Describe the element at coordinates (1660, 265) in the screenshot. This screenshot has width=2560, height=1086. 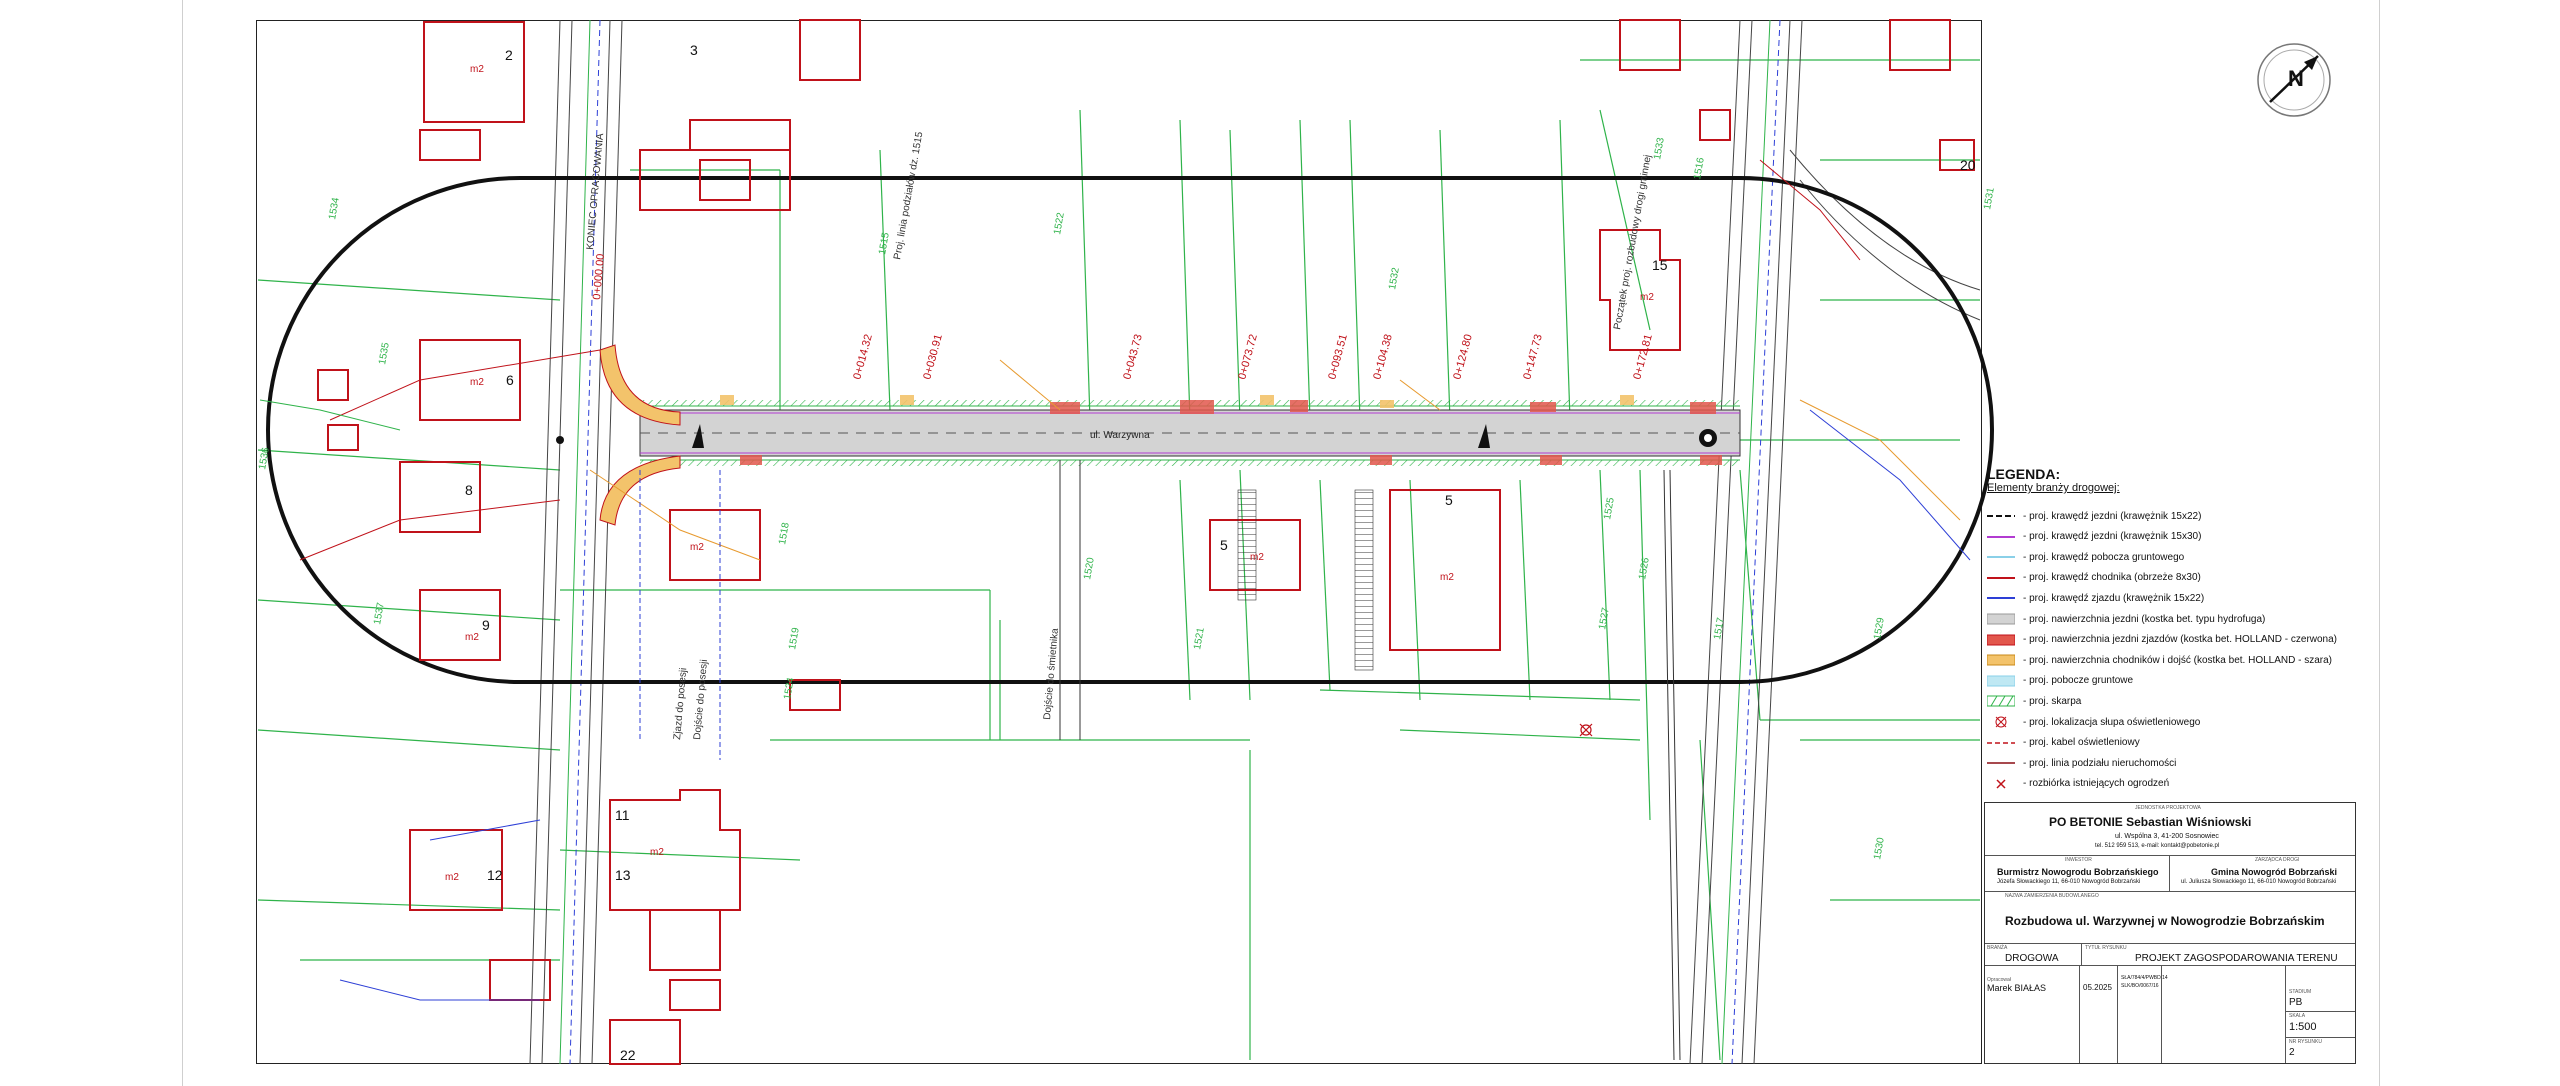
I see `svg-text: 15` at that location.